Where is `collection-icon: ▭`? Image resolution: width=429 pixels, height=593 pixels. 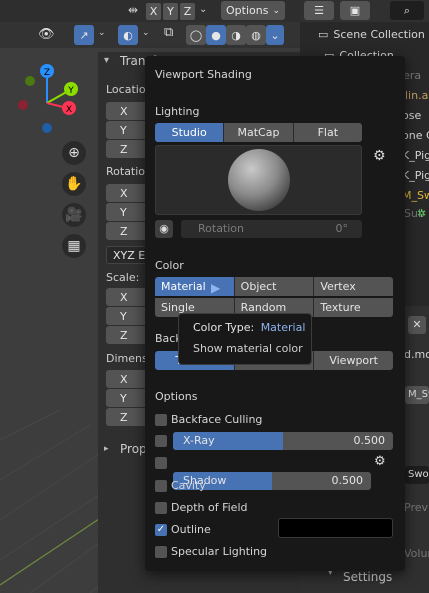 collection-icon: ▭ is located at coordinates (323, 34).